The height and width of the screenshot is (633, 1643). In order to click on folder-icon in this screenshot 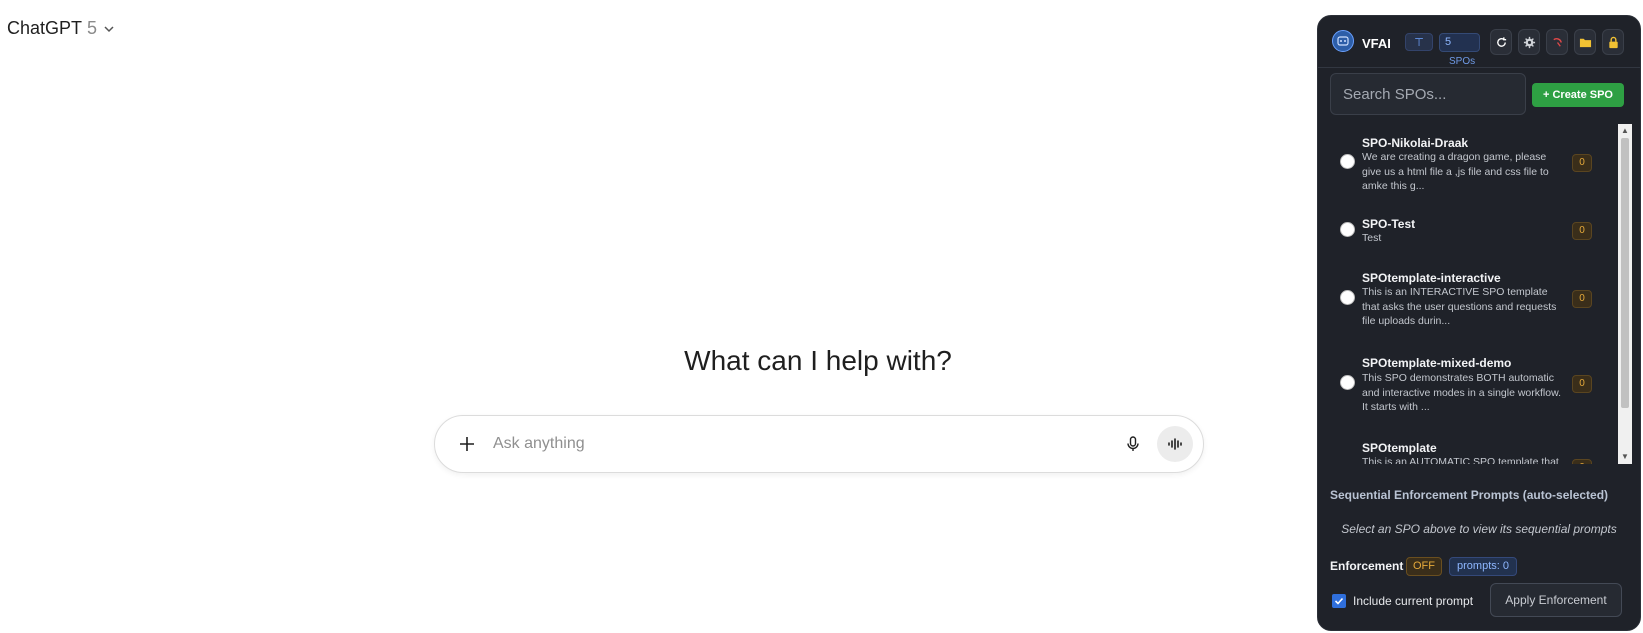, I will do `click(1585, 42)`.